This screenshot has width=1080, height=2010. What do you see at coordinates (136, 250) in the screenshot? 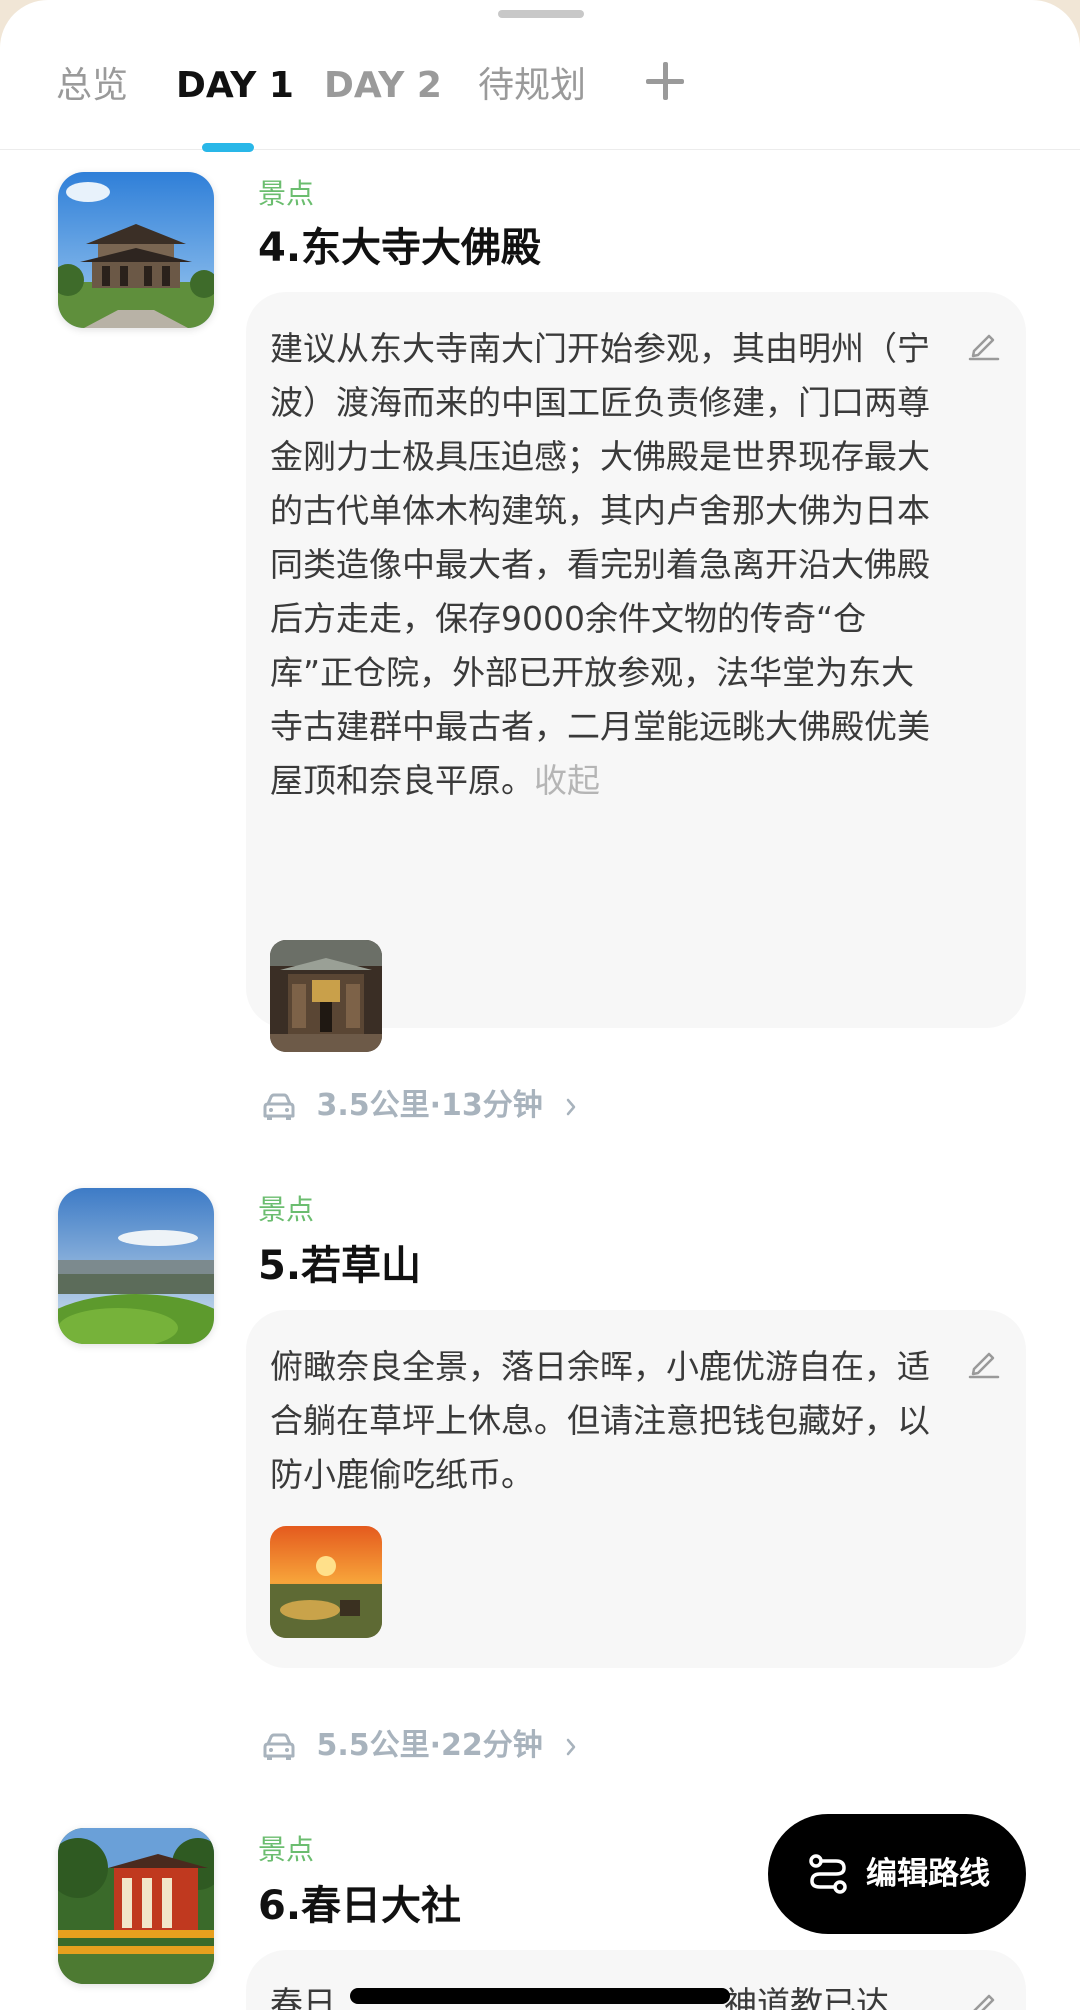
I see `temple-hall-thumbnail` at bounding box center [136, 250].